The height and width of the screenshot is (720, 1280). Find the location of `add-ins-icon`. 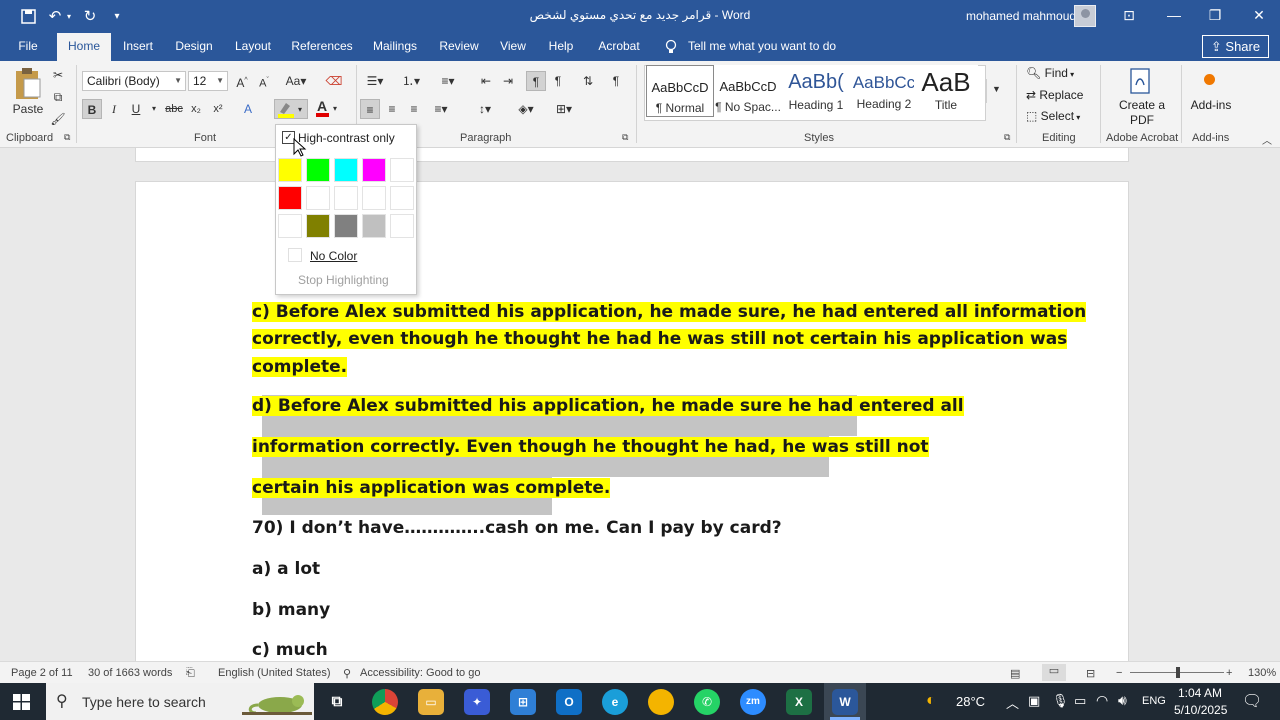

add-ins-icon is located at coordinates (1209, 79).